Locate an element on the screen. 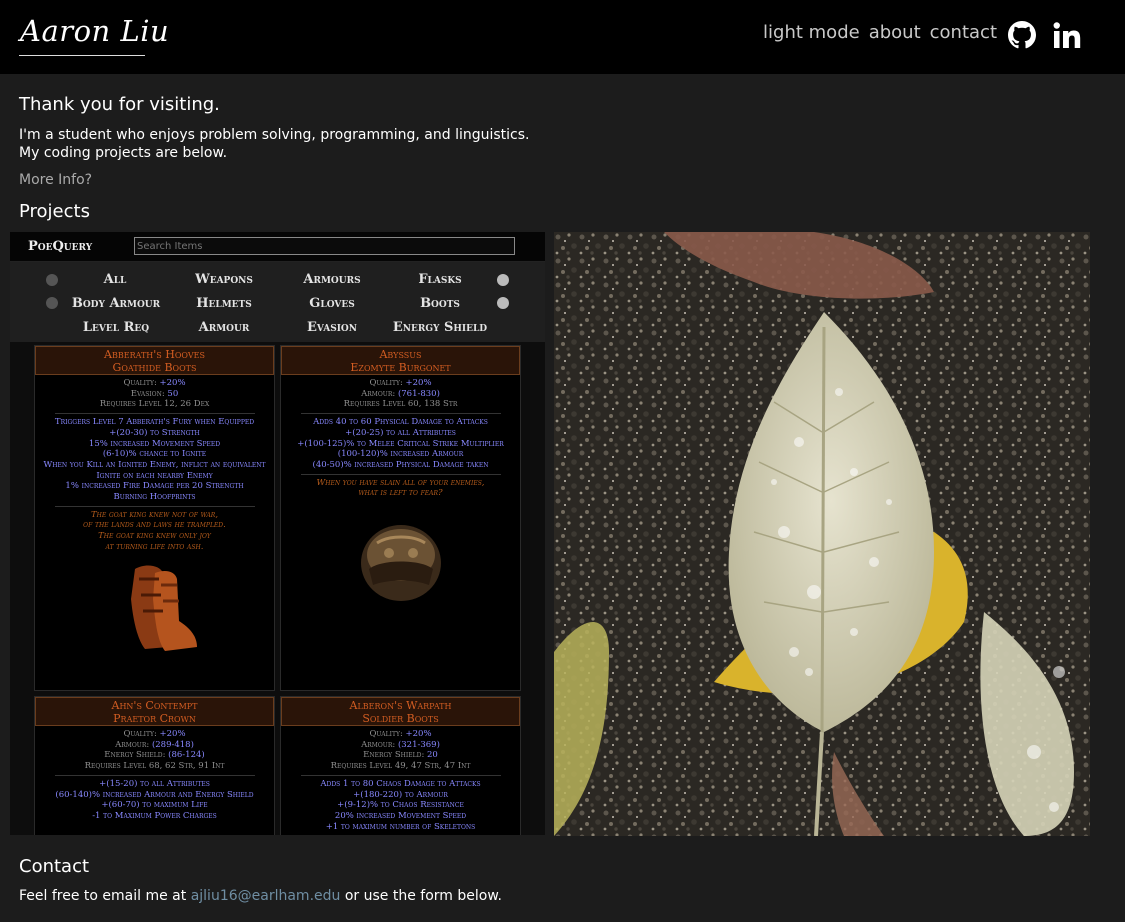  item-header: Abyssus Ezomyte Burgonet is located at coordinates (400, 360).